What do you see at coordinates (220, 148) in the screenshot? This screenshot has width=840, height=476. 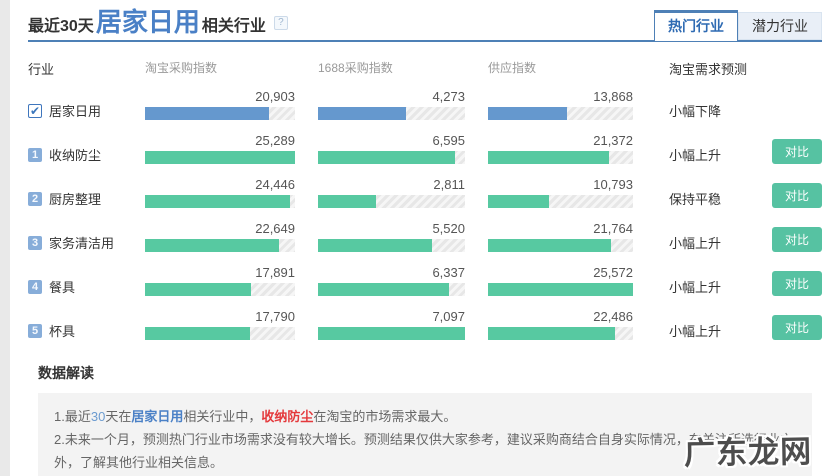 I see `taobao-index-bar: 25,289` at bounding box center [220, 148].